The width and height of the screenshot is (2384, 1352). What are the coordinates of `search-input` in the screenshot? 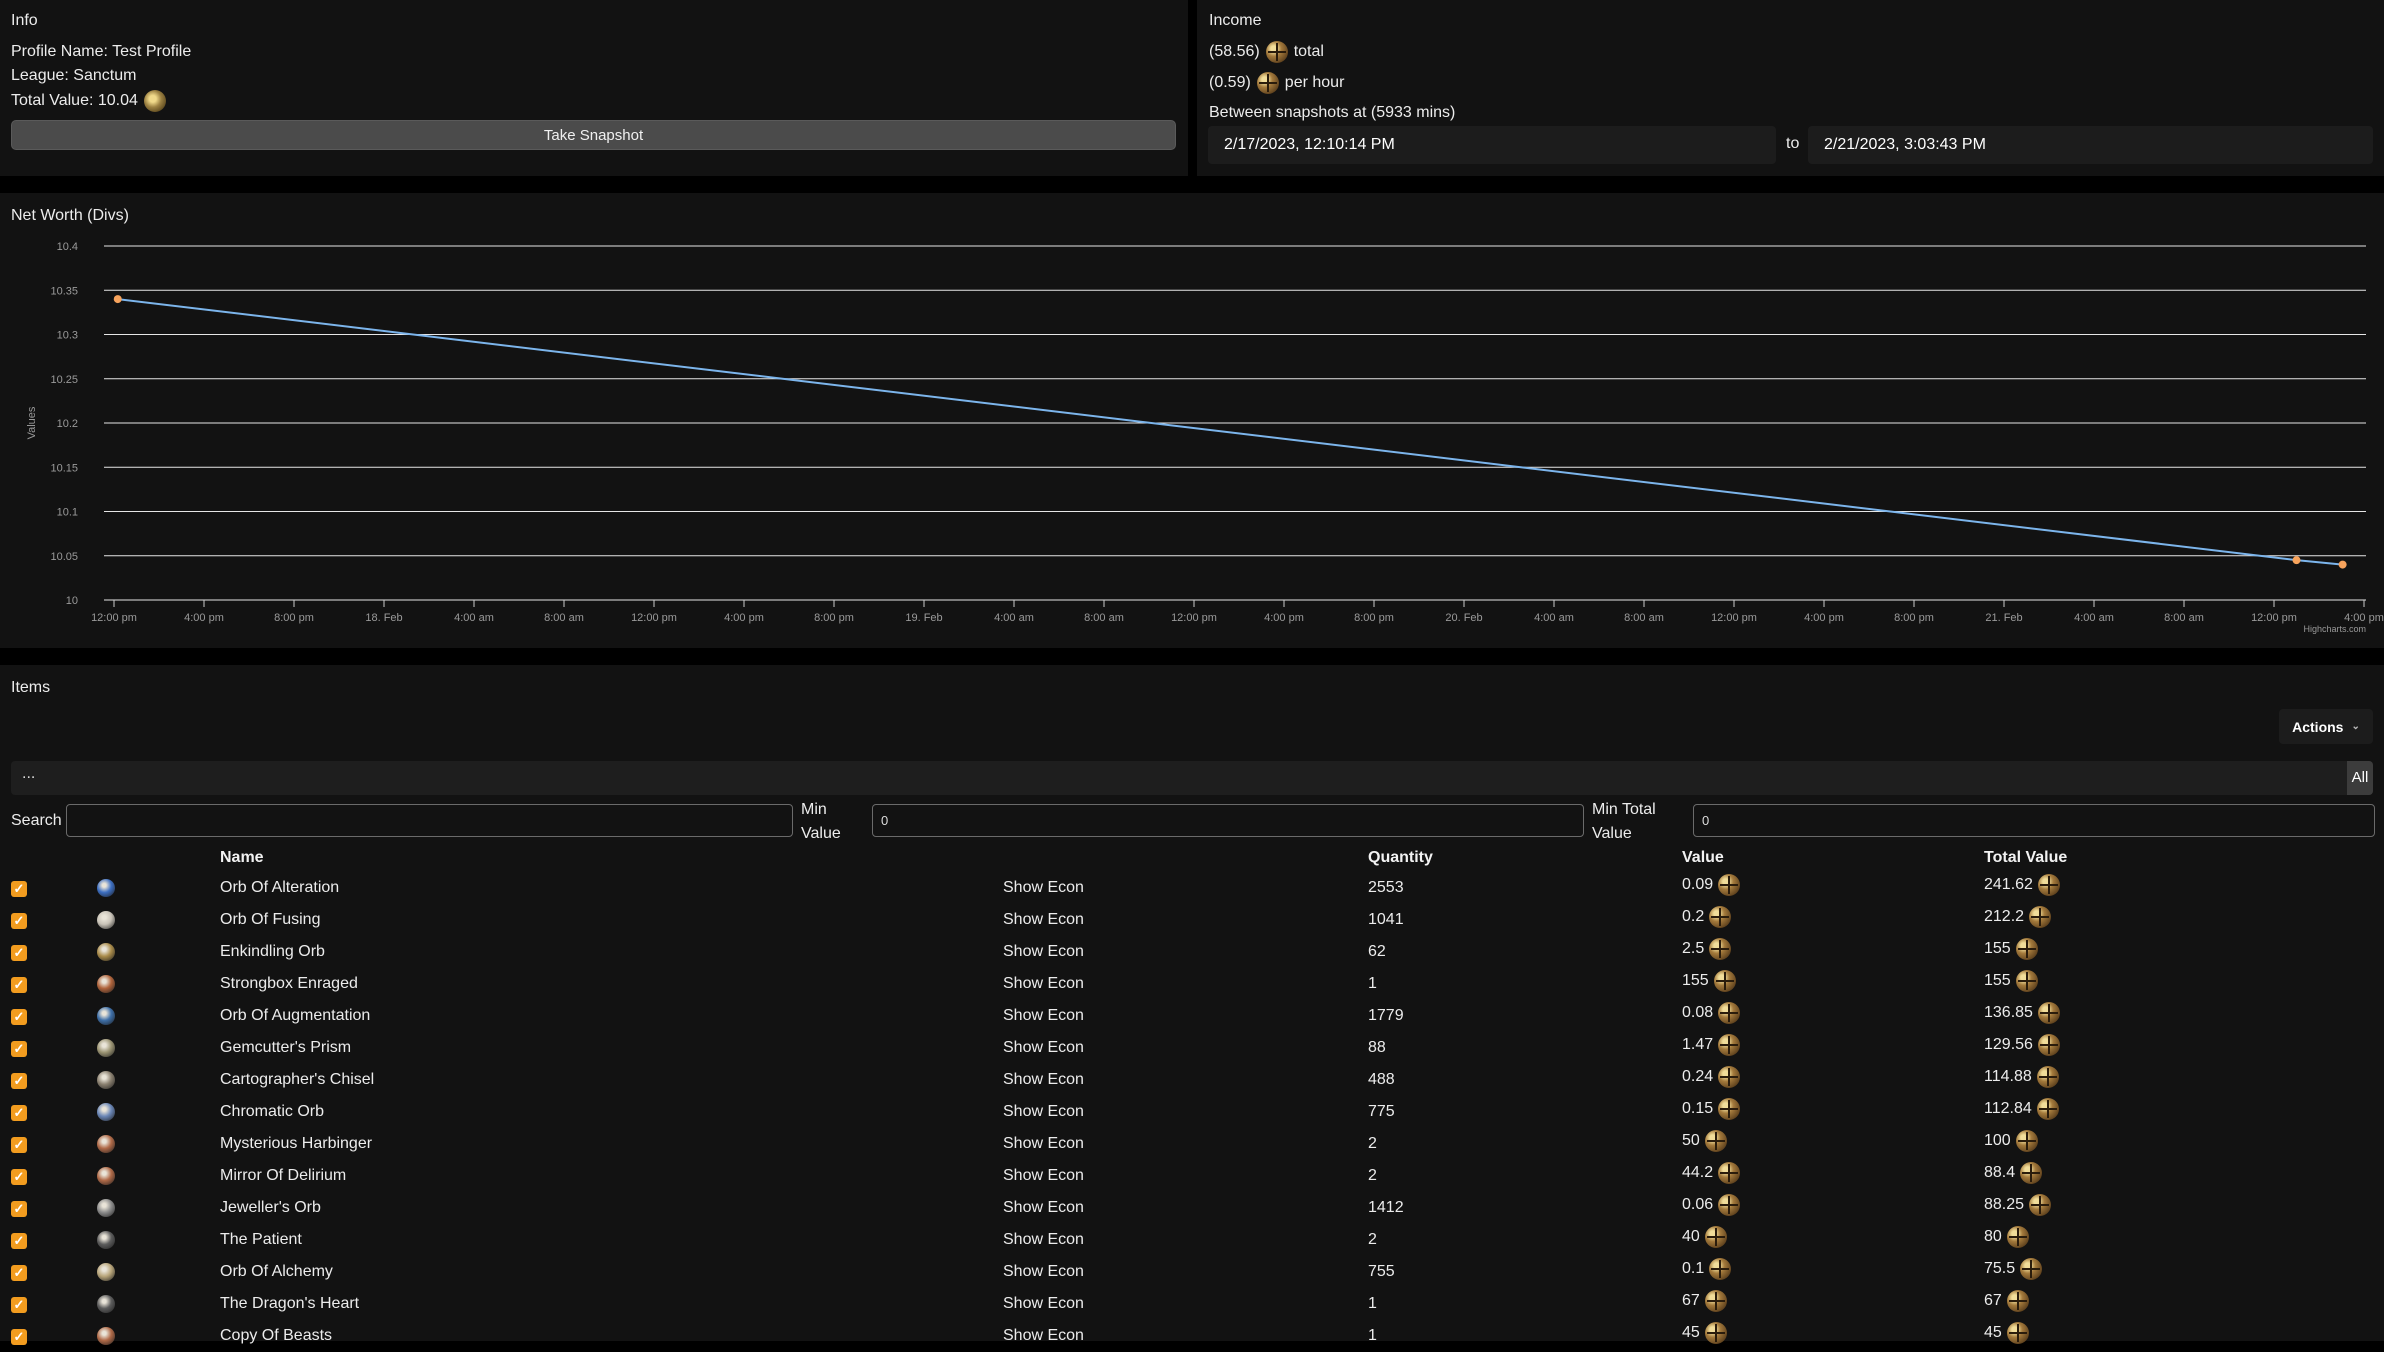 It's located at (429, 820).